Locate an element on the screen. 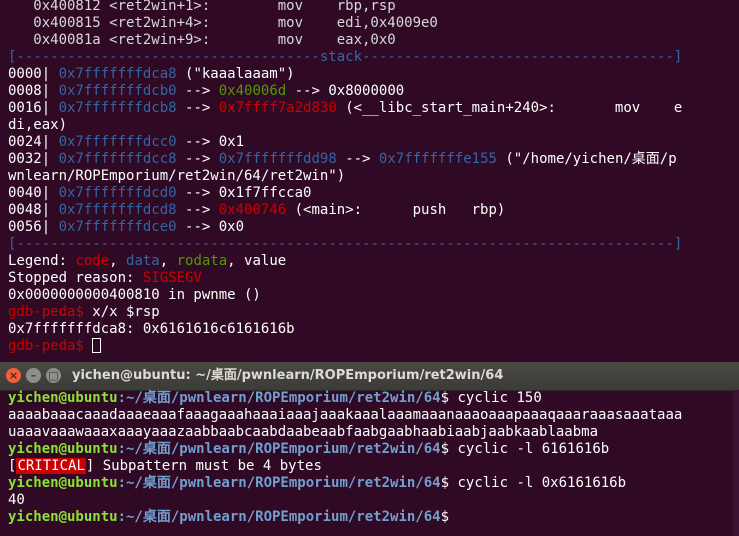 This screenshot has width=739, height=536. gdb-text-segment: SIGSEGV is located at coordinates (172, 278).